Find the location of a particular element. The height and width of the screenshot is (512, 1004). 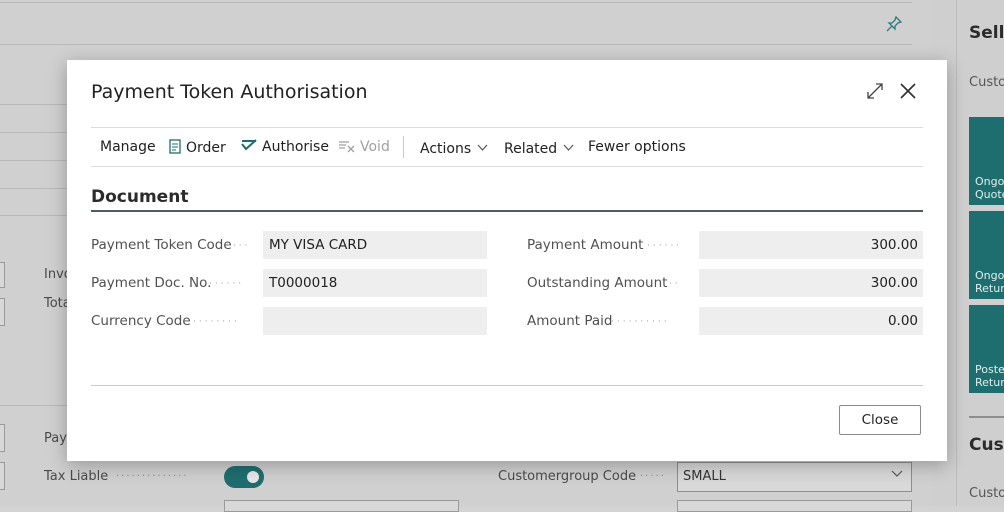

manage-menu: Manage is located at coordinates (128, 147).